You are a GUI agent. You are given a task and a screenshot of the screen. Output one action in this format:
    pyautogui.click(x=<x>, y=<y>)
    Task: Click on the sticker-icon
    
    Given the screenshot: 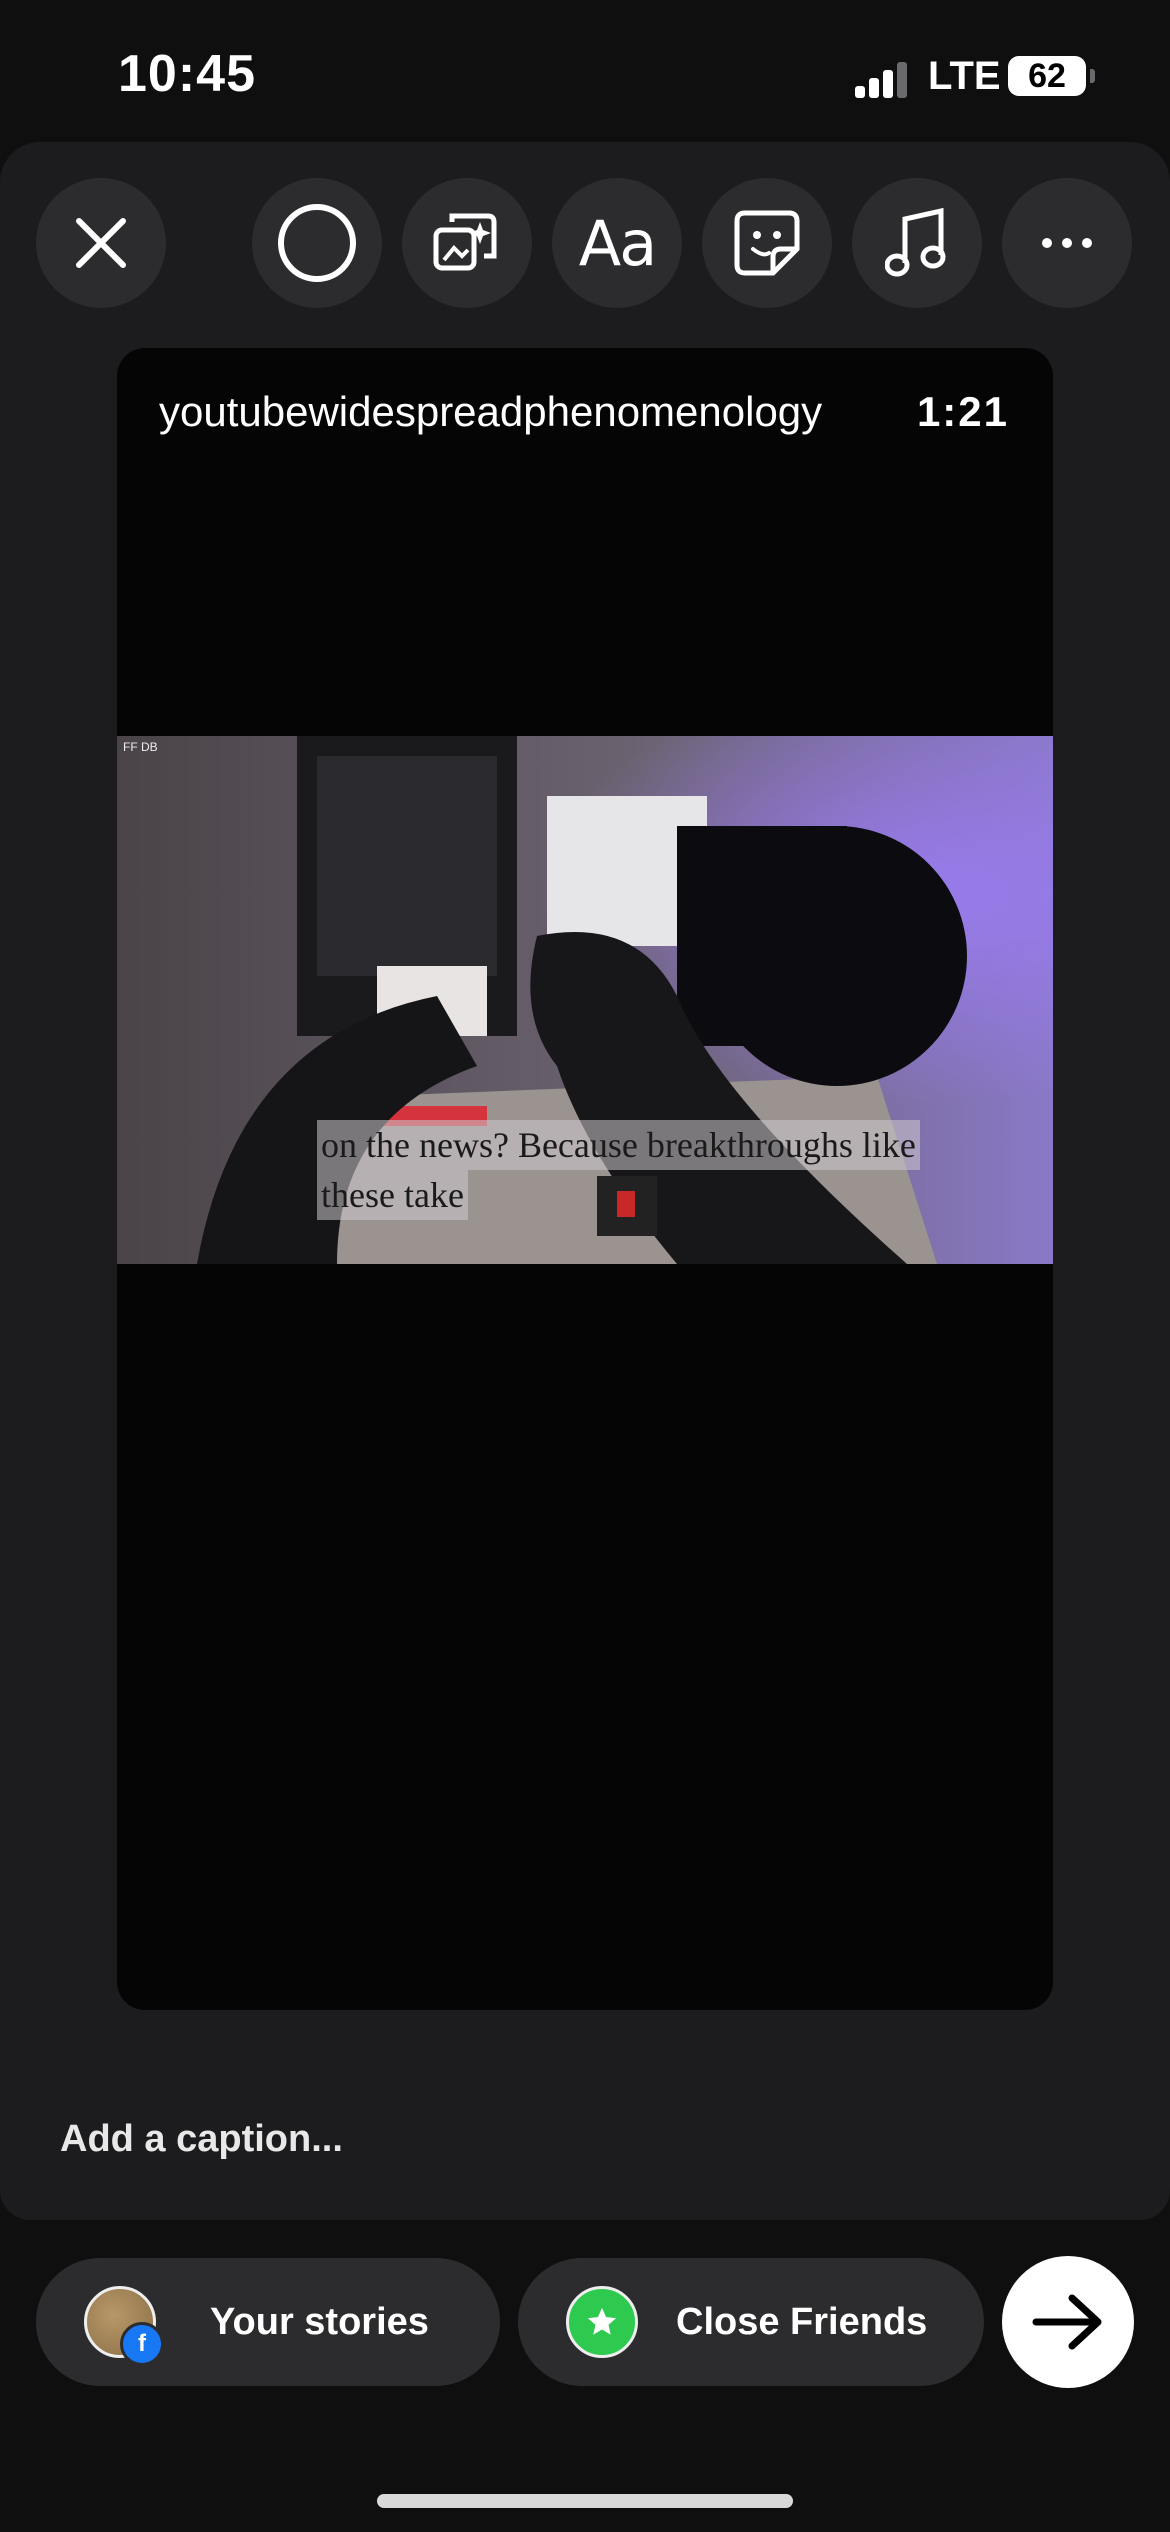 What is the action you would take?
    pyautogui.click(x=767, y=243)
    